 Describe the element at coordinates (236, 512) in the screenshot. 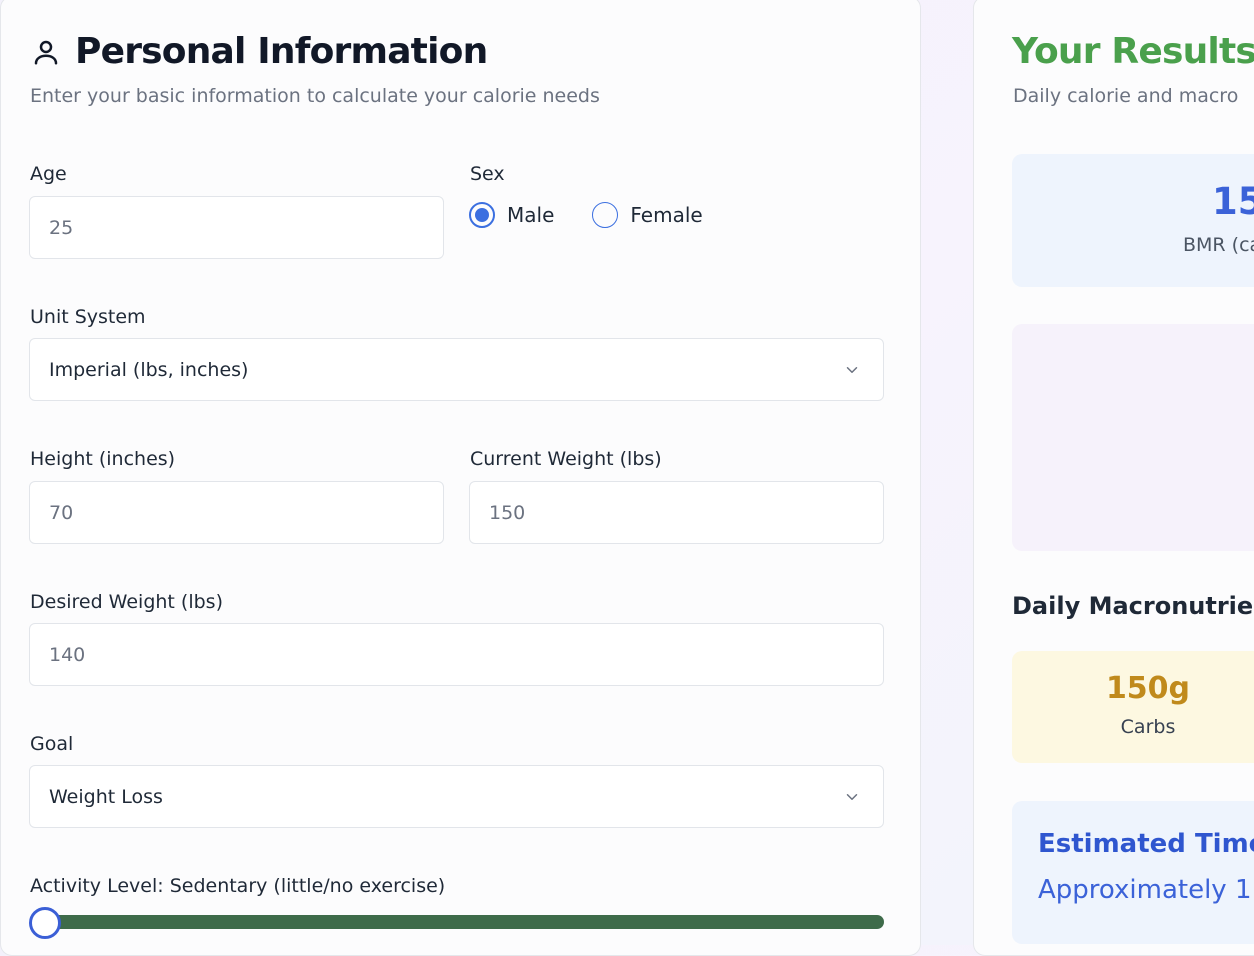

I see `height-input` at that location.